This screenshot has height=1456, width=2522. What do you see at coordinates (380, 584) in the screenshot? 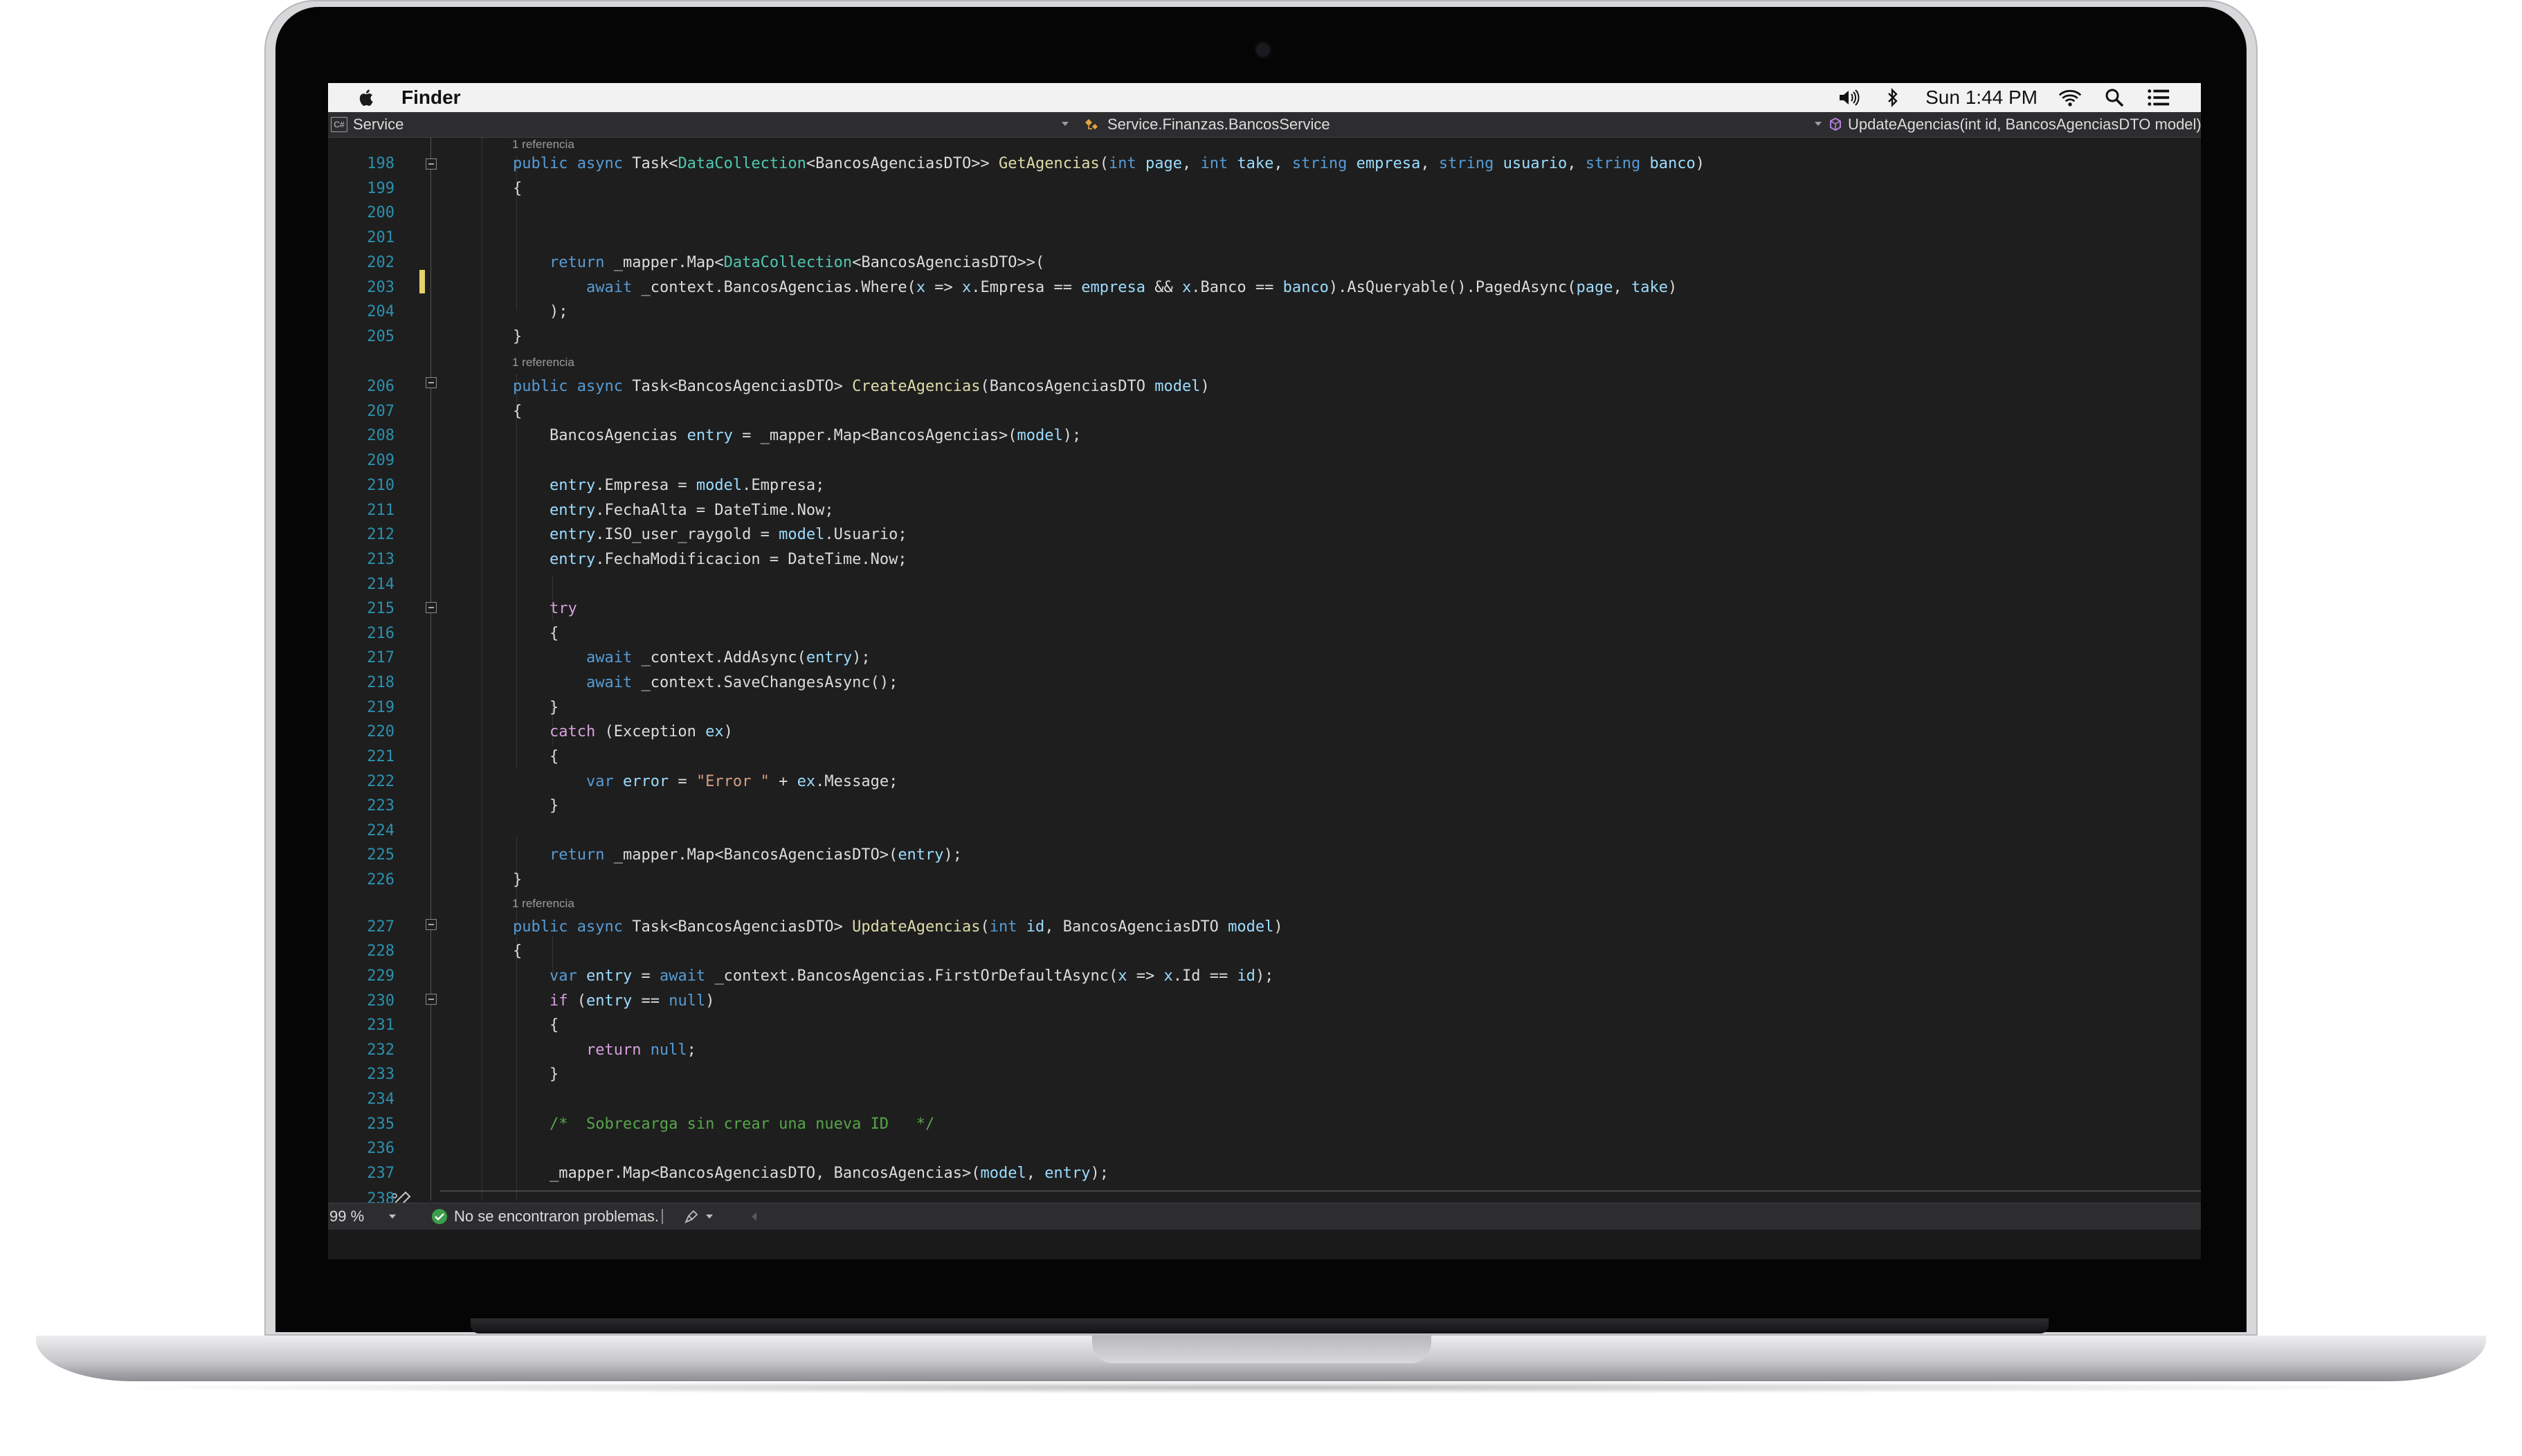
I see `line-number: 214` at bounding box center [380, 584].